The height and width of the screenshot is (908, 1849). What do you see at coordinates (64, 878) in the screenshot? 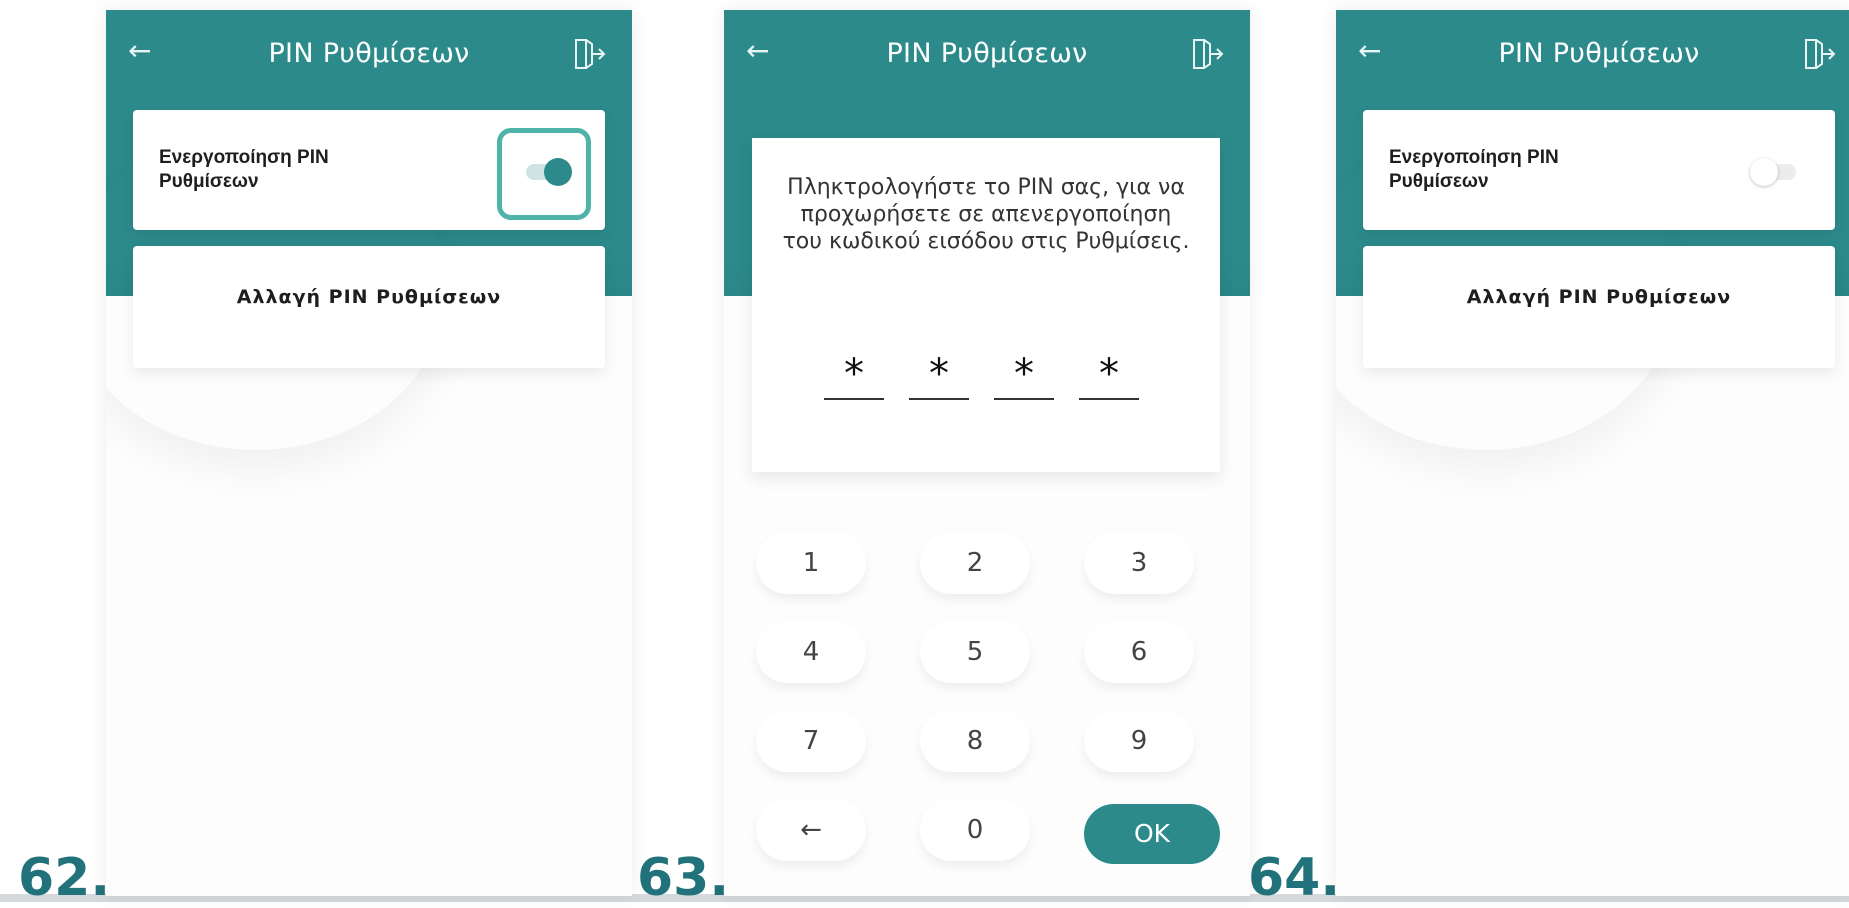
I see `step-number-62: 62.` at bounding box center [64, 878].